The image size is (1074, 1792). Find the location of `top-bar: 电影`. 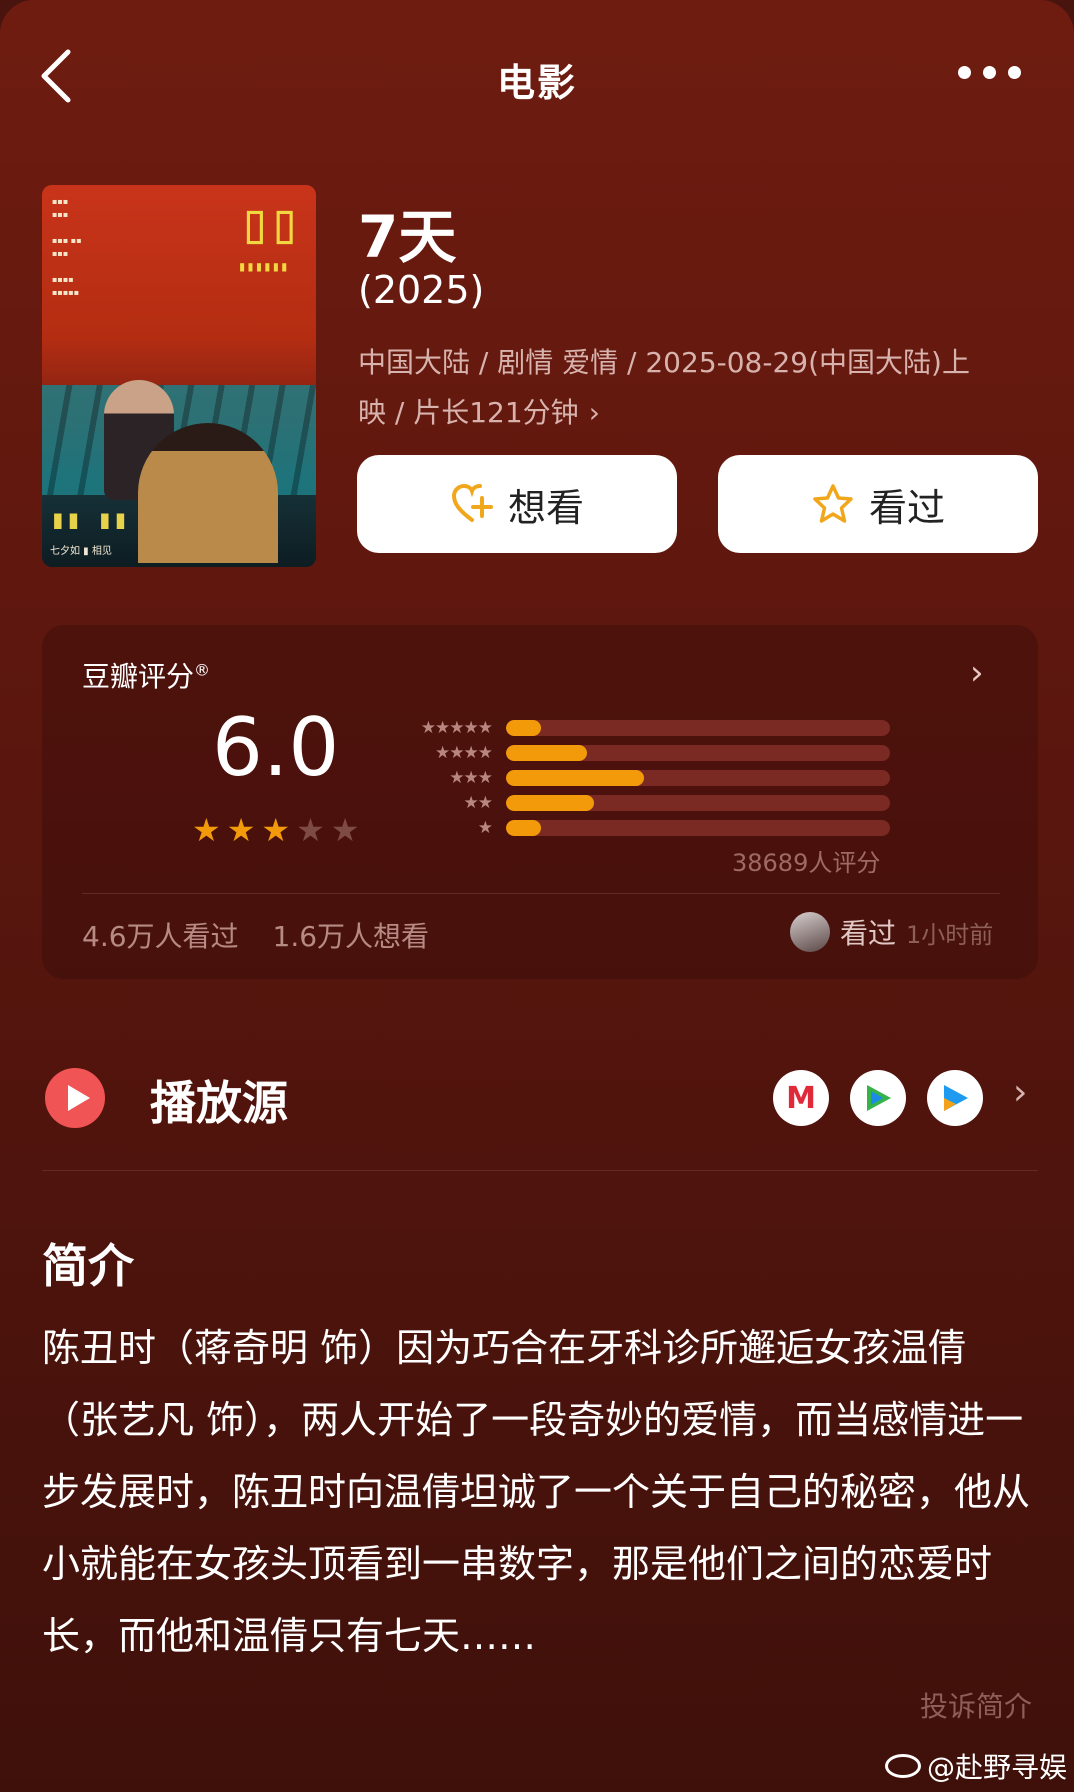

top-bar: 电影 is located at coordinates (537, 75).